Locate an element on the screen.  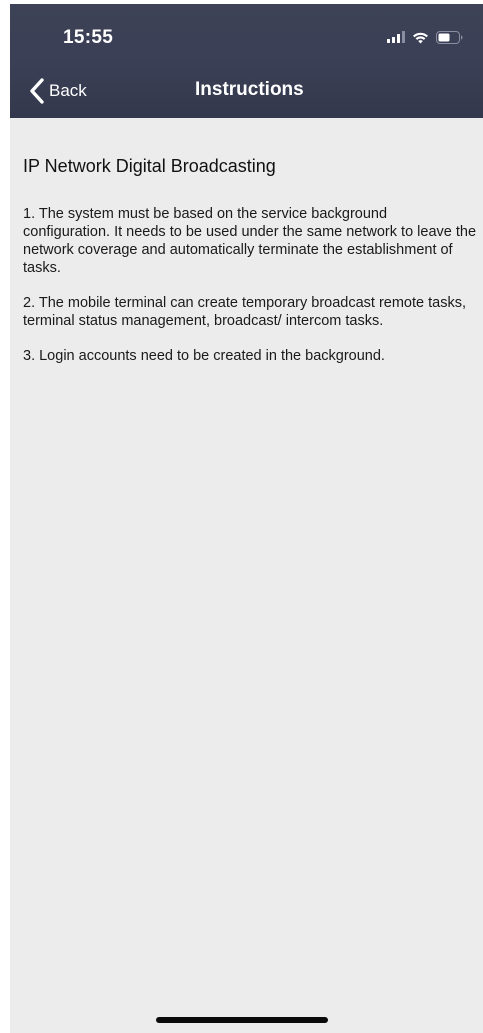
header: 15:55 Back Instructions is located at coordinates (246, 61).